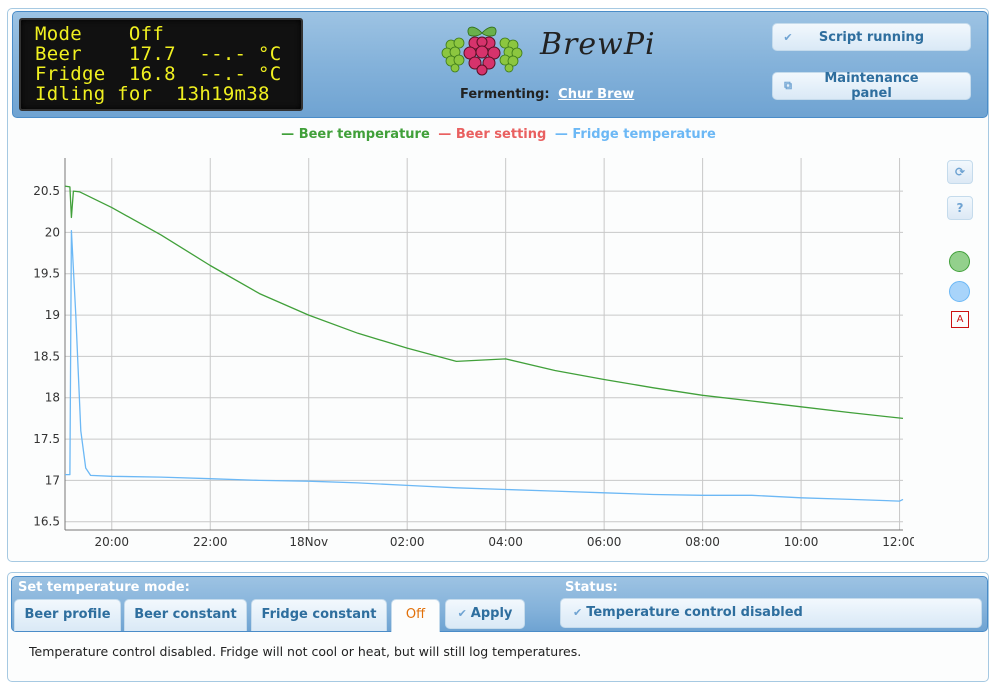 This screenshot has width=1003, height=682. Describe the element at coordinates (407, 542) in the screenshot. I see `x-tick-label: 02:00` at that location.